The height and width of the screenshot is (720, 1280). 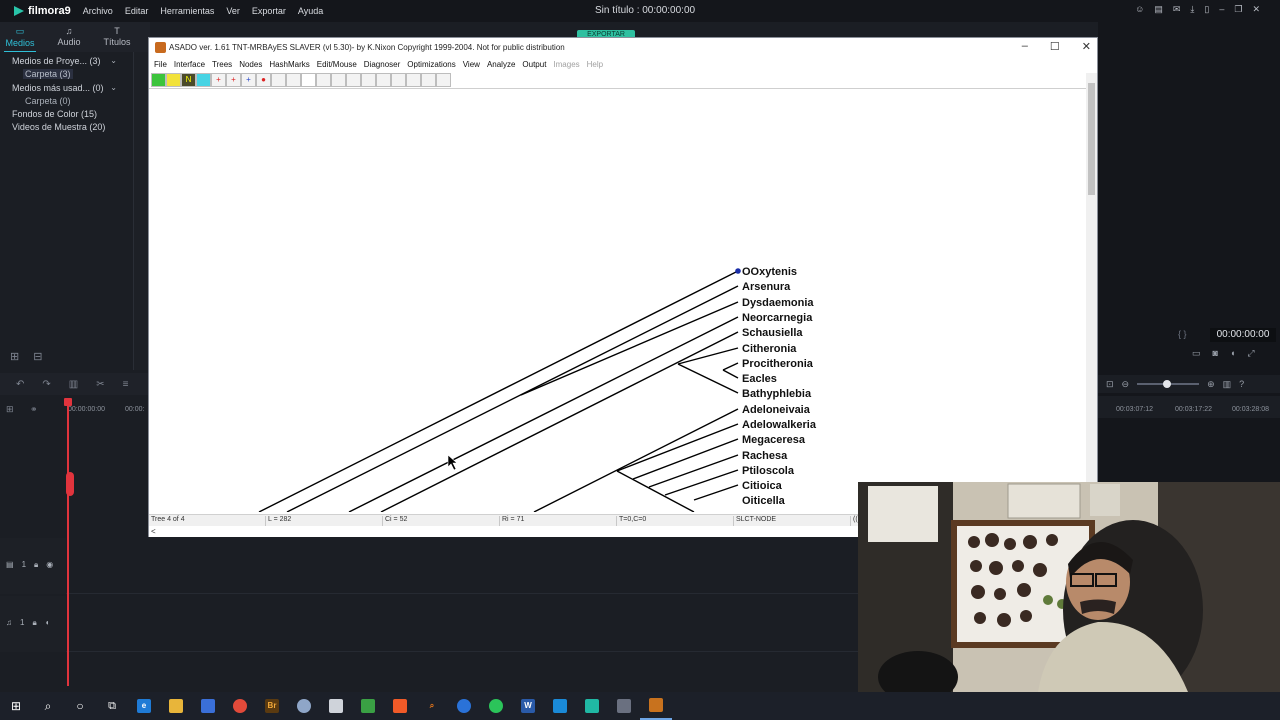 I want to click on monitor-icon: ▭, so click(x=1196, y=353).